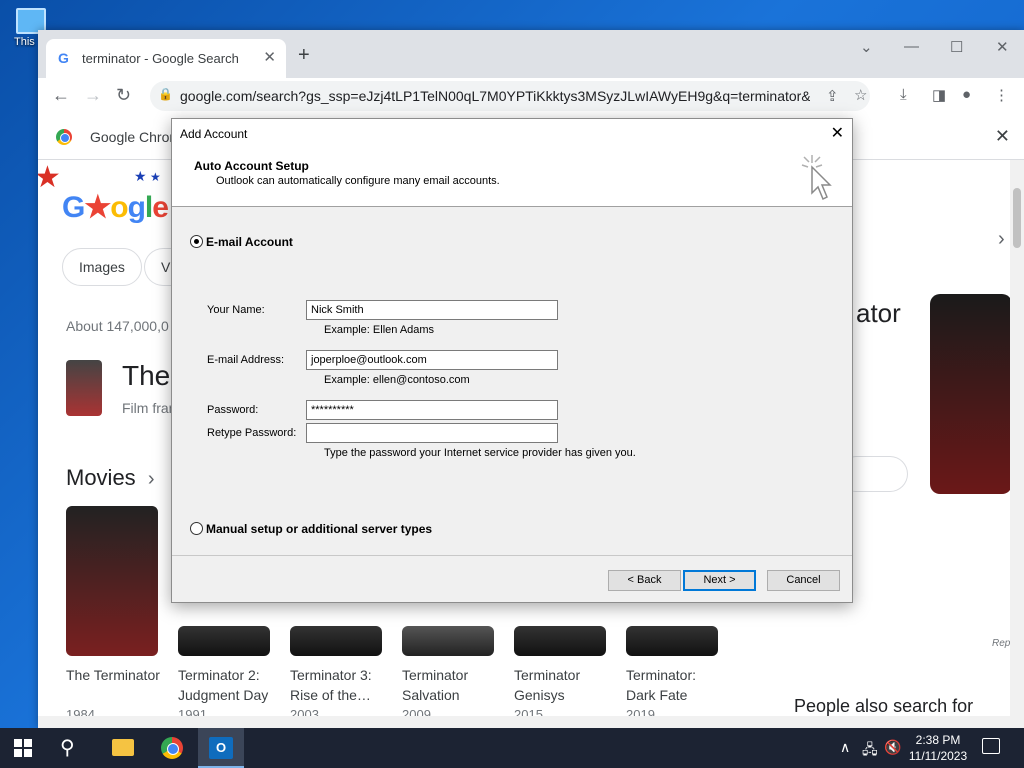  What do you see at coordinates (115, 207) in the screenshot?
I see `google-doodle-logo: G★ogle` at bounding box center [115, 207].